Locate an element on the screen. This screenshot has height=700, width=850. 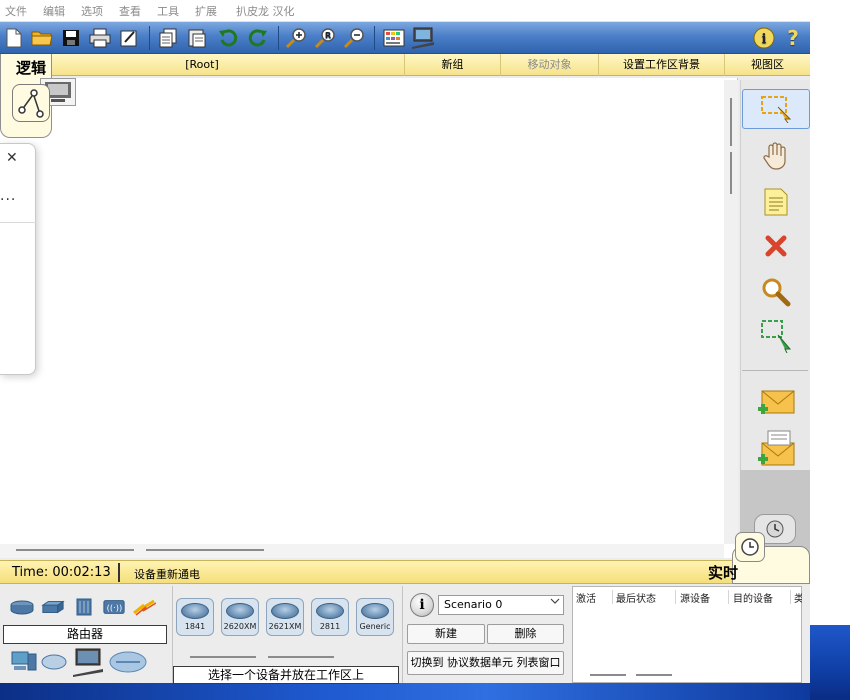
svg-text: i is located at coordinates (764, 39).